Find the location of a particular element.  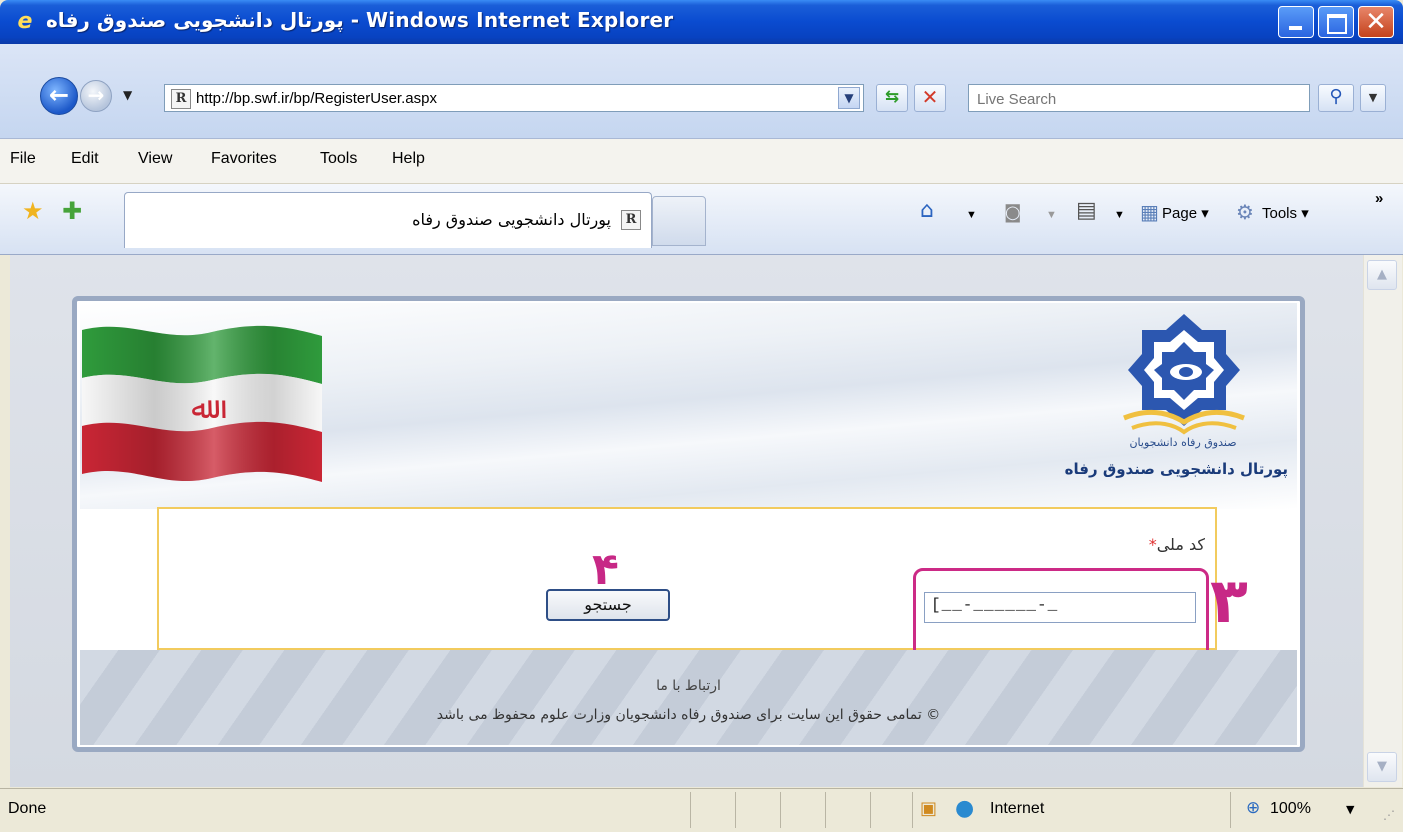

iran-flag-icon: ﷲ is located at coordinates (202, 403).